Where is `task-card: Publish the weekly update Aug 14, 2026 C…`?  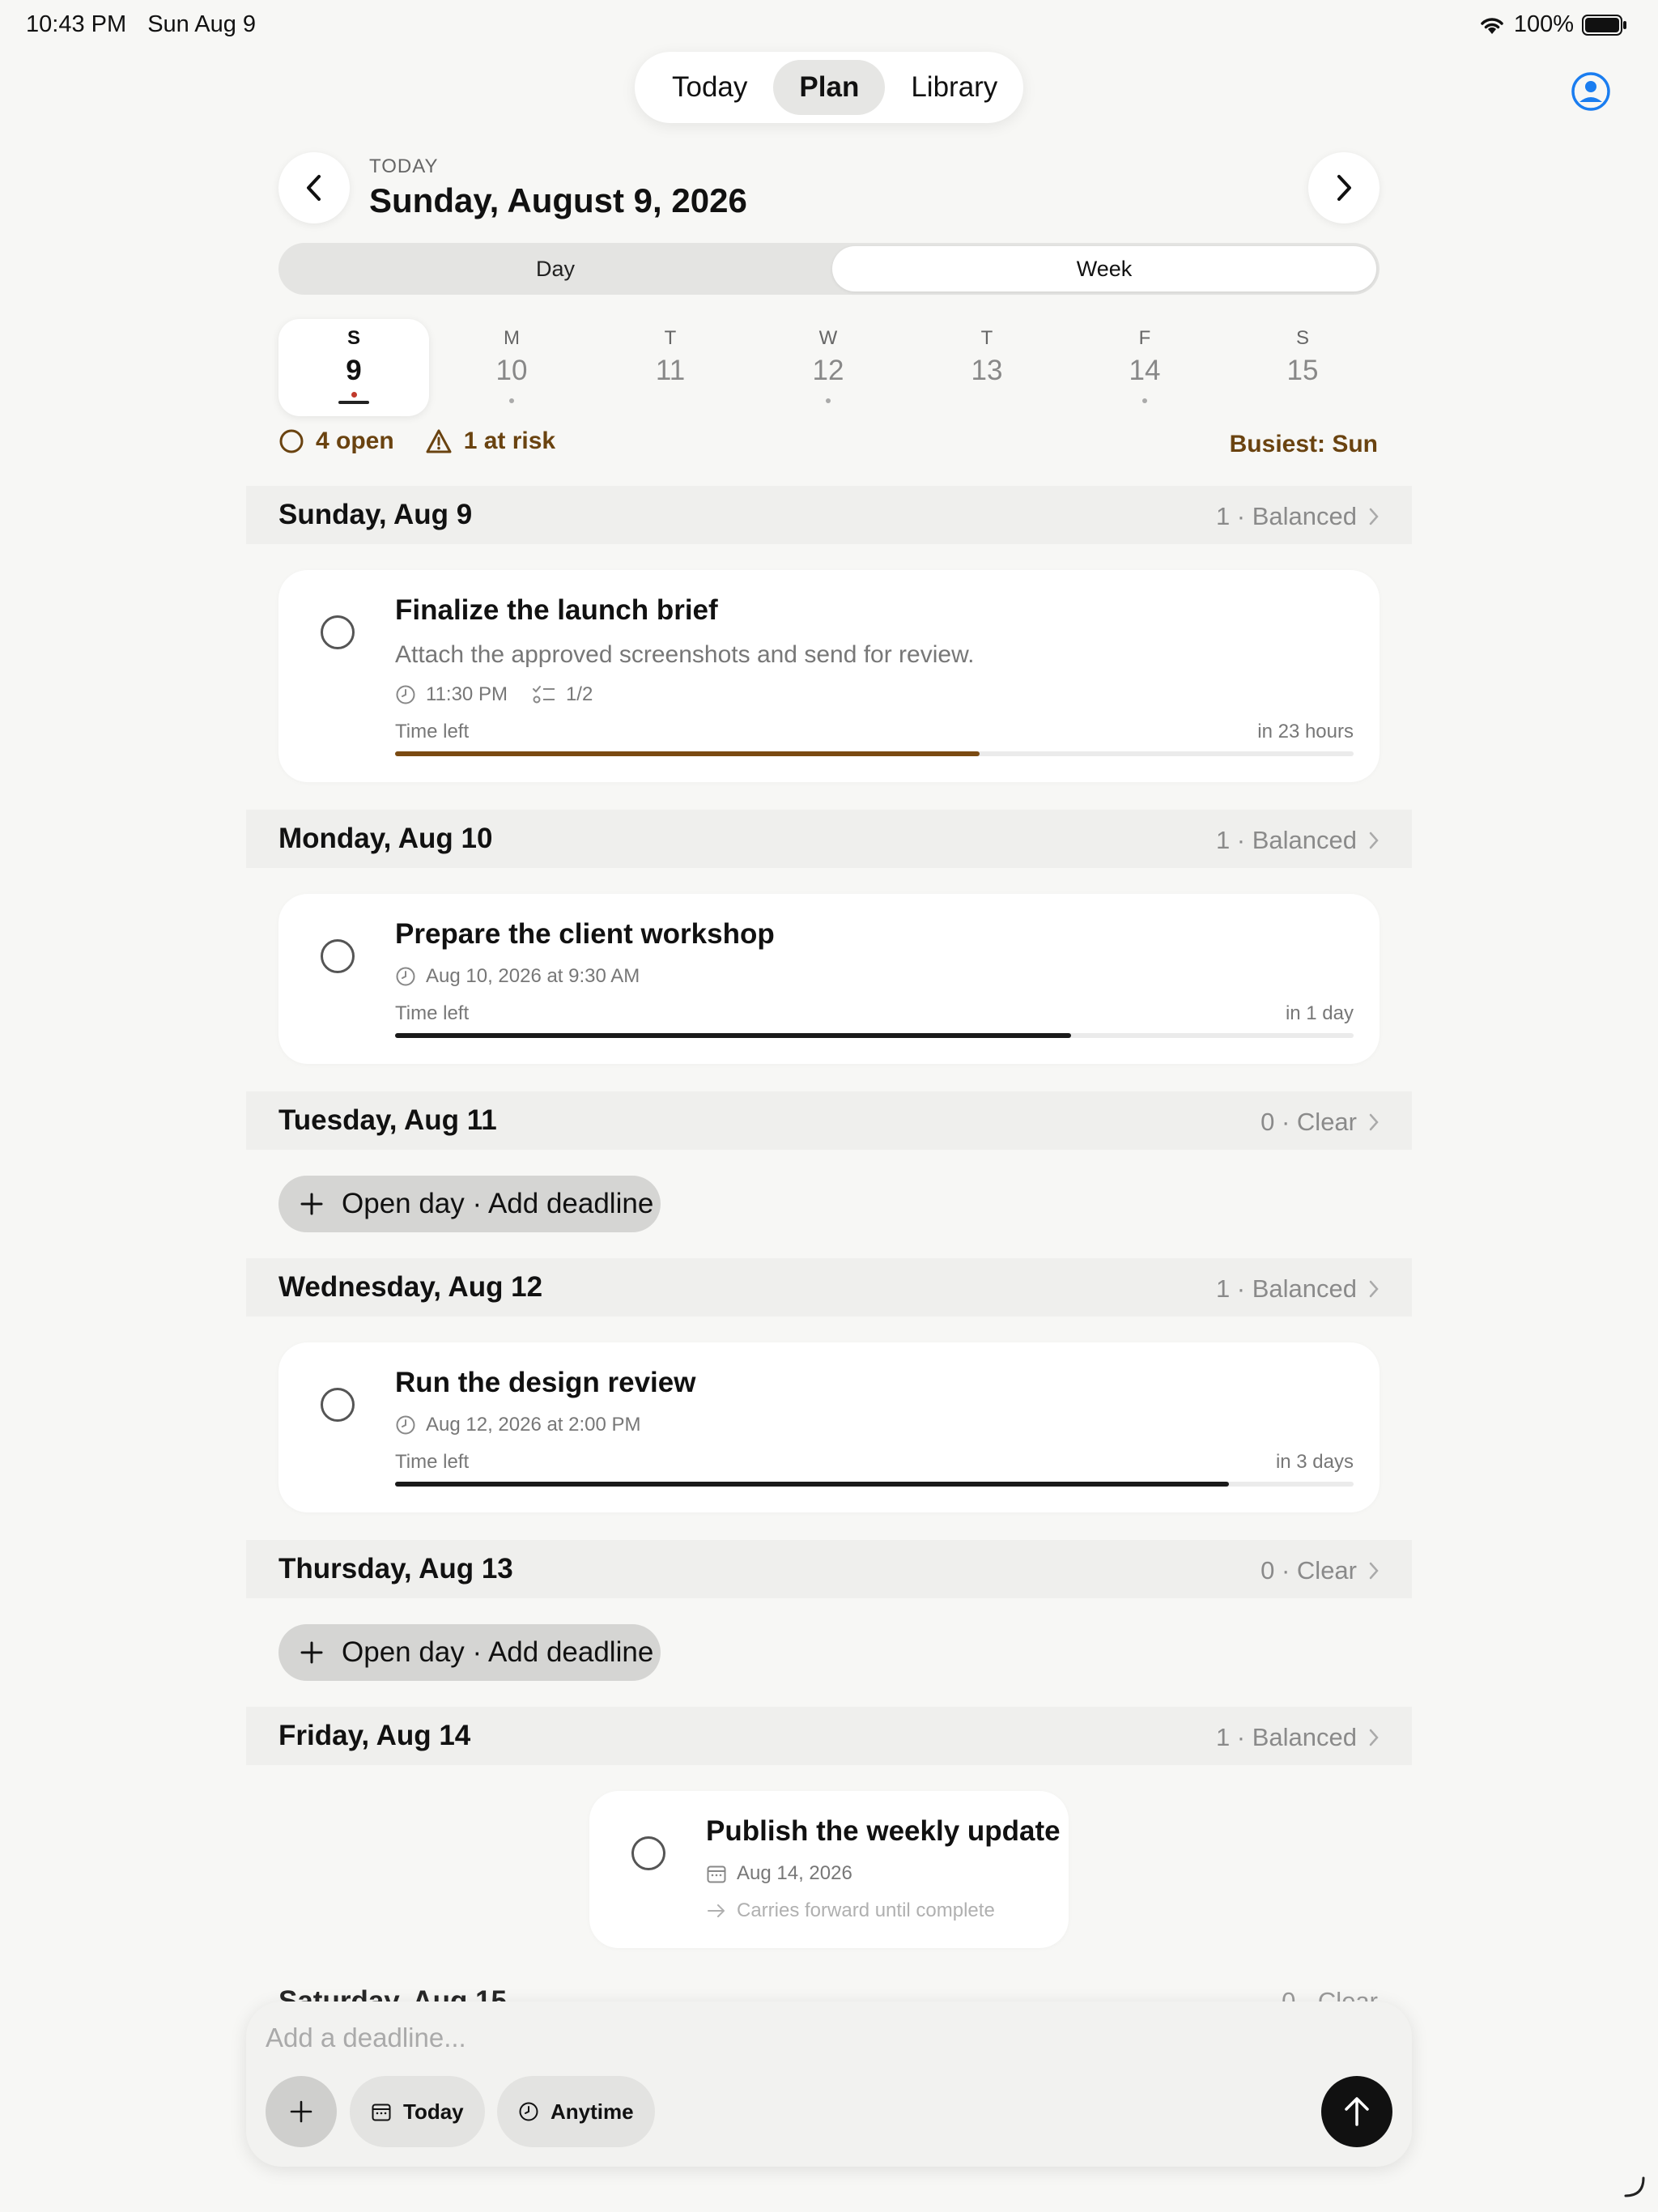
task-card: Publish the weekly update Aug 14, 2026 C… is located at coordinates (829, 1870).